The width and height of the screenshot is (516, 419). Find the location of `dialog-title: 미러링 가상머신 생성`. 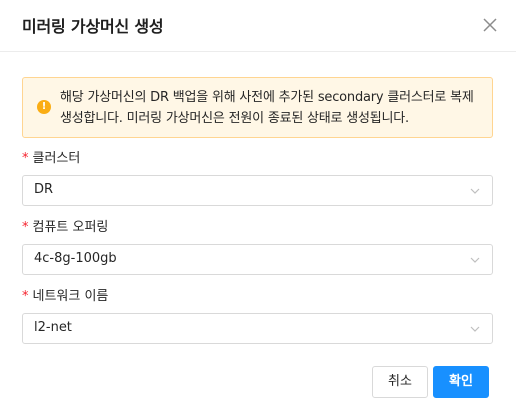

dialog-title: 미러링 가상머신 생성 is located at coordinates (93, 26).